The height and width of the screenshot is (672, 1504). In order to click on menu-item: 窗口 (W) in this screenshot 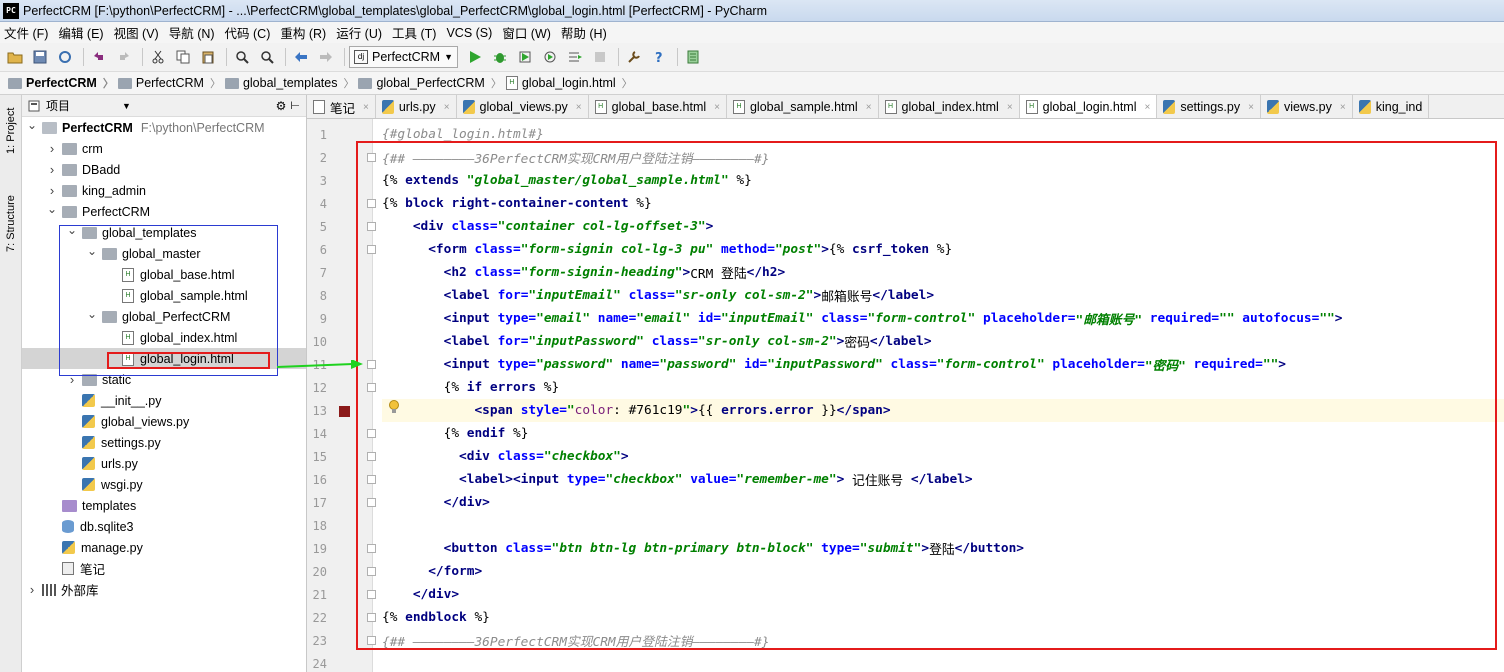, I will do `click(526, 32)`.